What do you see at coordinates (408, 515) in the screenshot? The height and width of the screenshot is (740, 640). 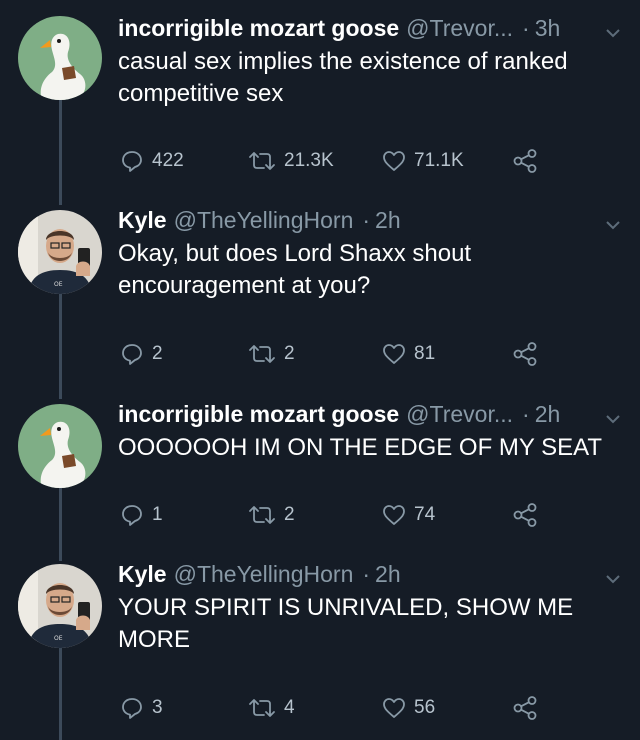 I see `like-button: 74` at bounding box center [408, 515].